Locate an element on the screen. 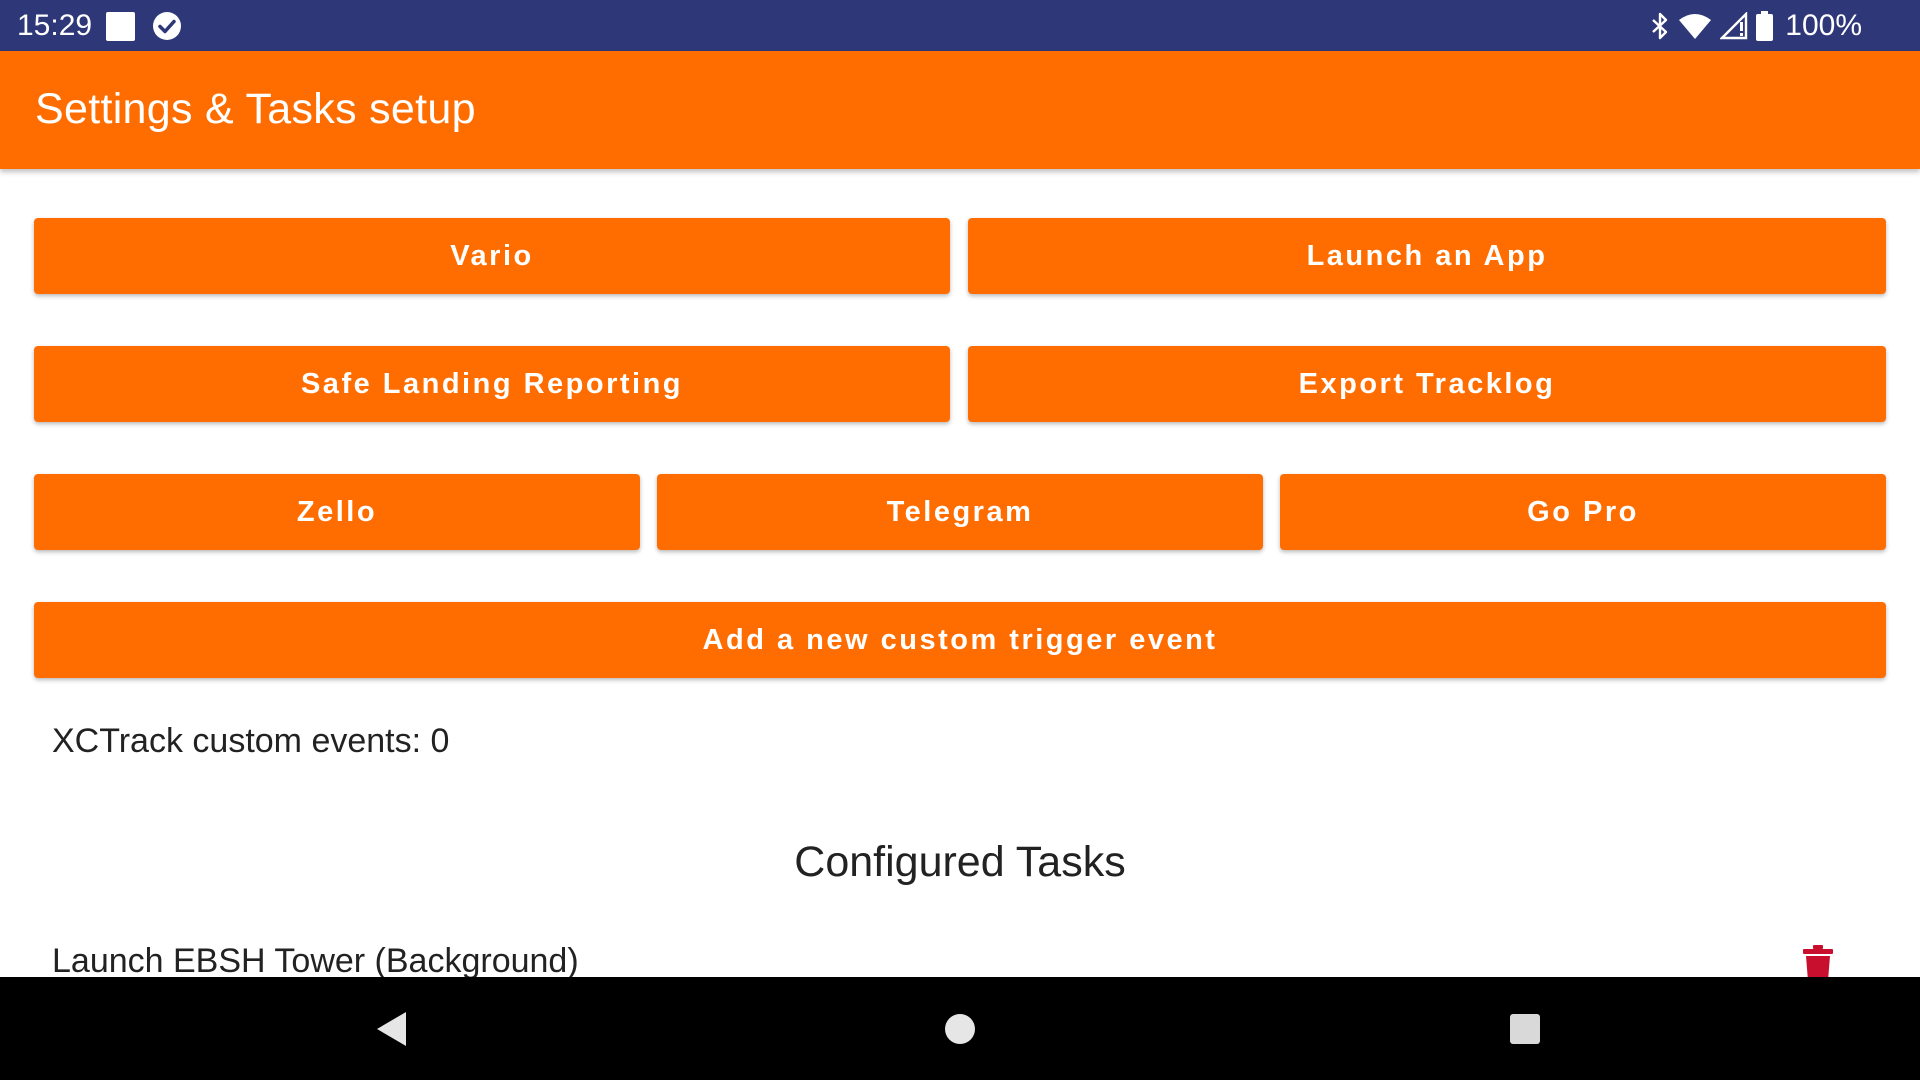 The width and height of the screenshot is (1920, 1080). wifi-icon is located at coordinates (1695, 26).